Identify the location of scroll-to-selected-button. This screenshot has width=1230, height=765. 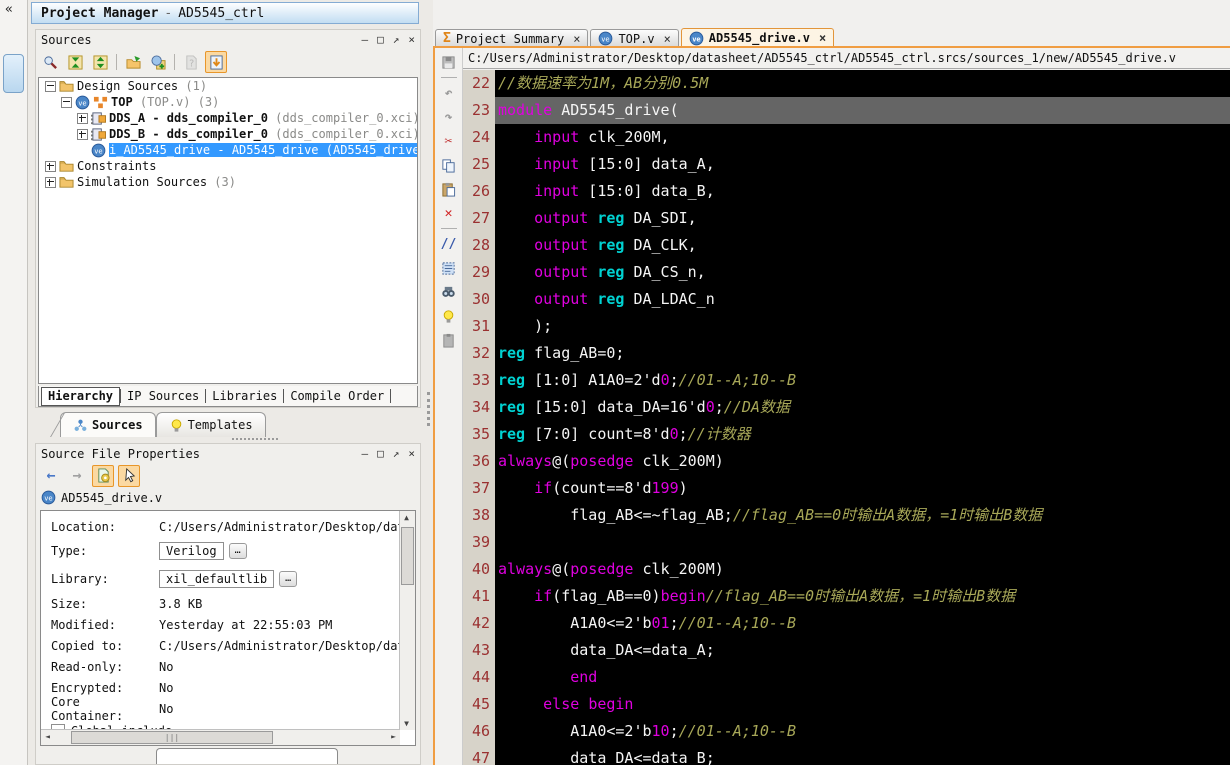
(216, 62).